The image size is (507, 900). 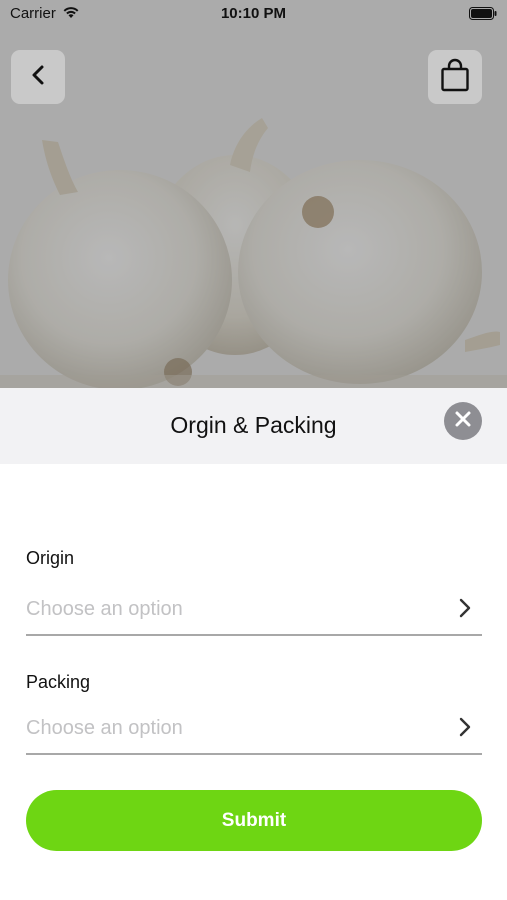 I want to click on battery-icon, so click(x=483, y=16).